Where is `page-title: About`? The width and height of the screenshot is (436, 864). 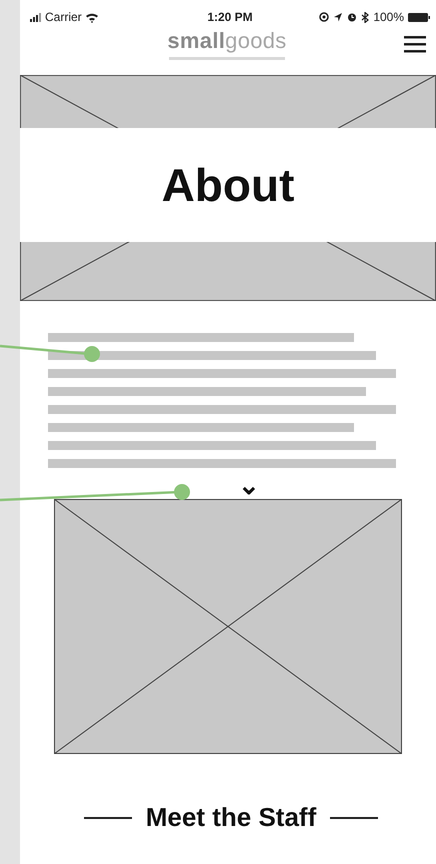
page-title: About is located at coordinates (228, 185).